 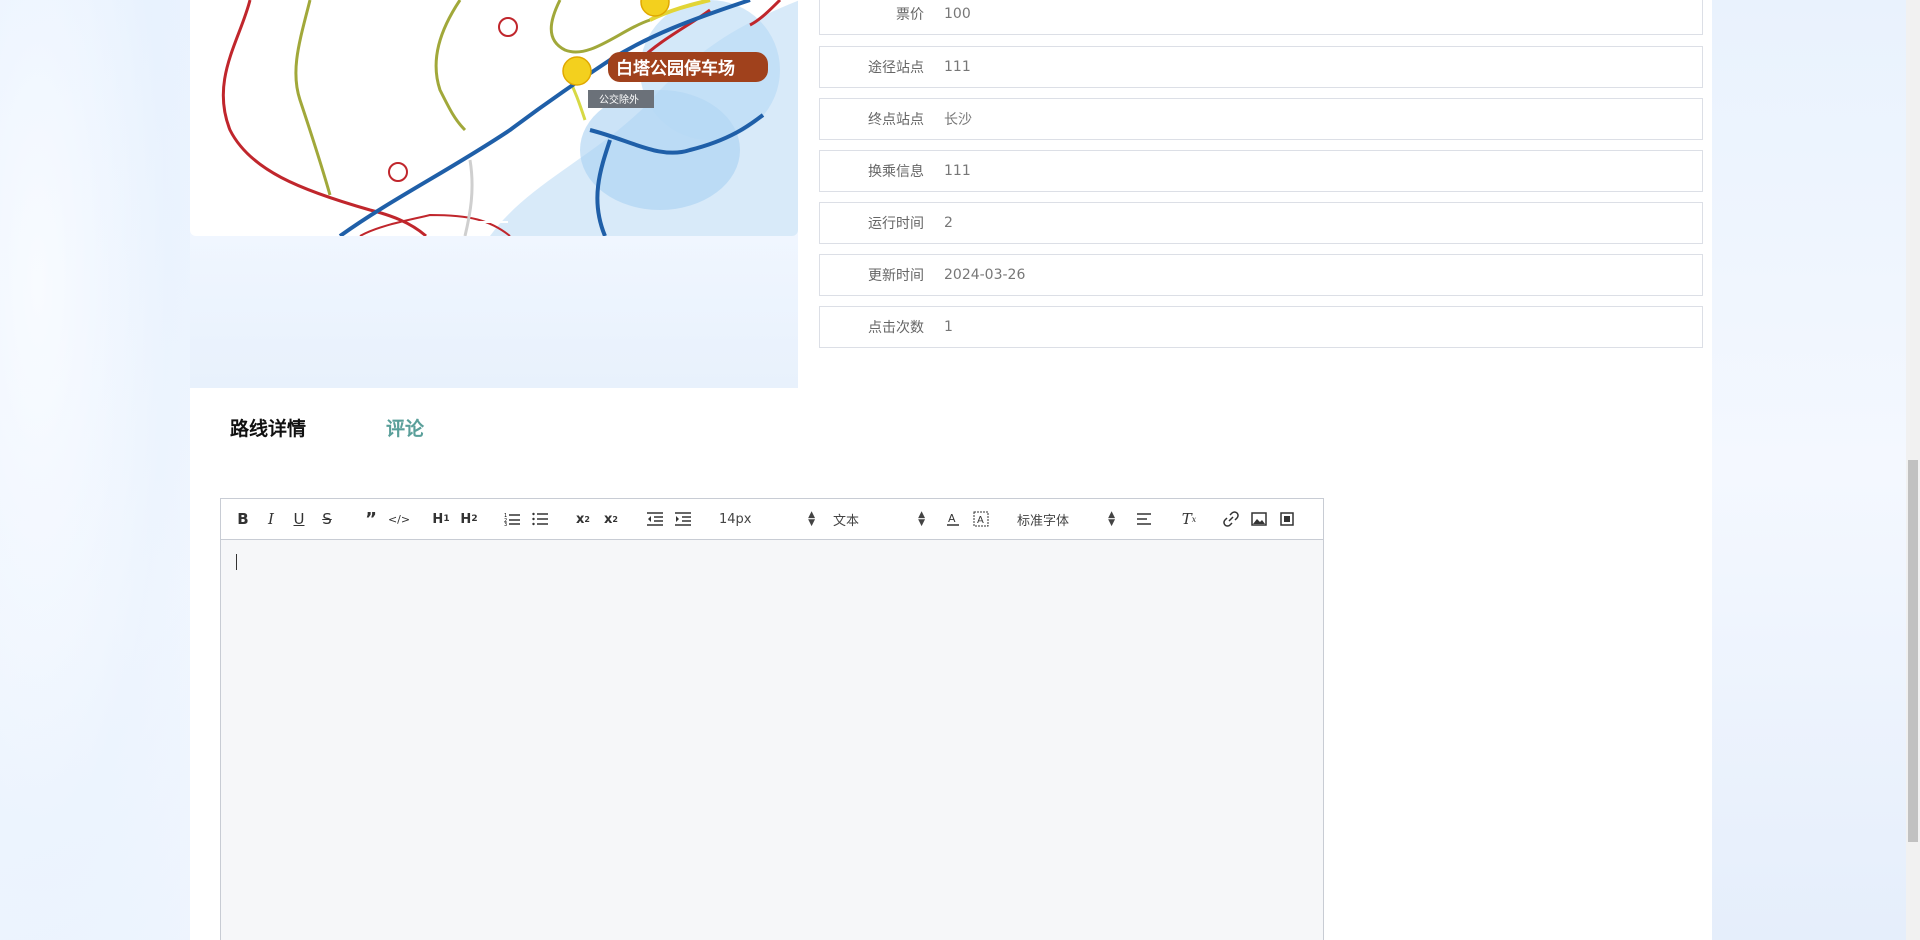 I want to click on font-size-select: 14px ▲ ▼, so click(x=767, y=519).